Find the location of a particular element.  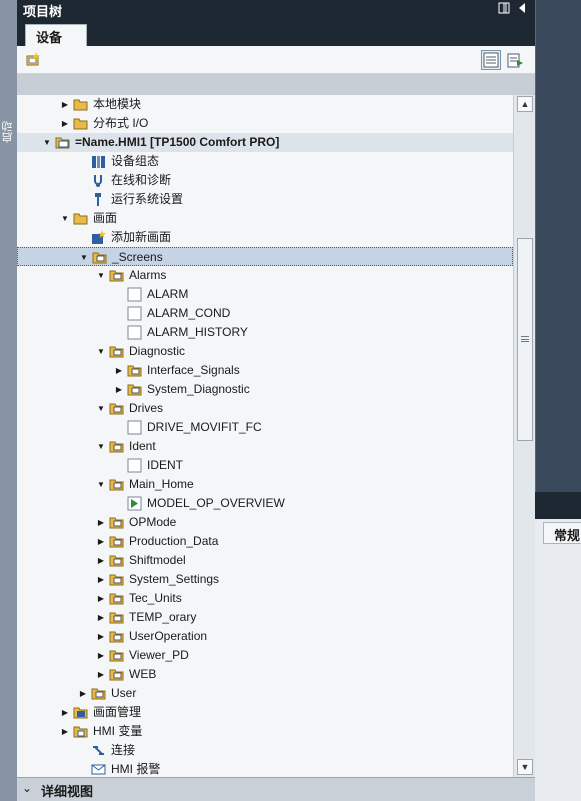

tree-node: 运行系统设置 is located at coordinates (265, 199).